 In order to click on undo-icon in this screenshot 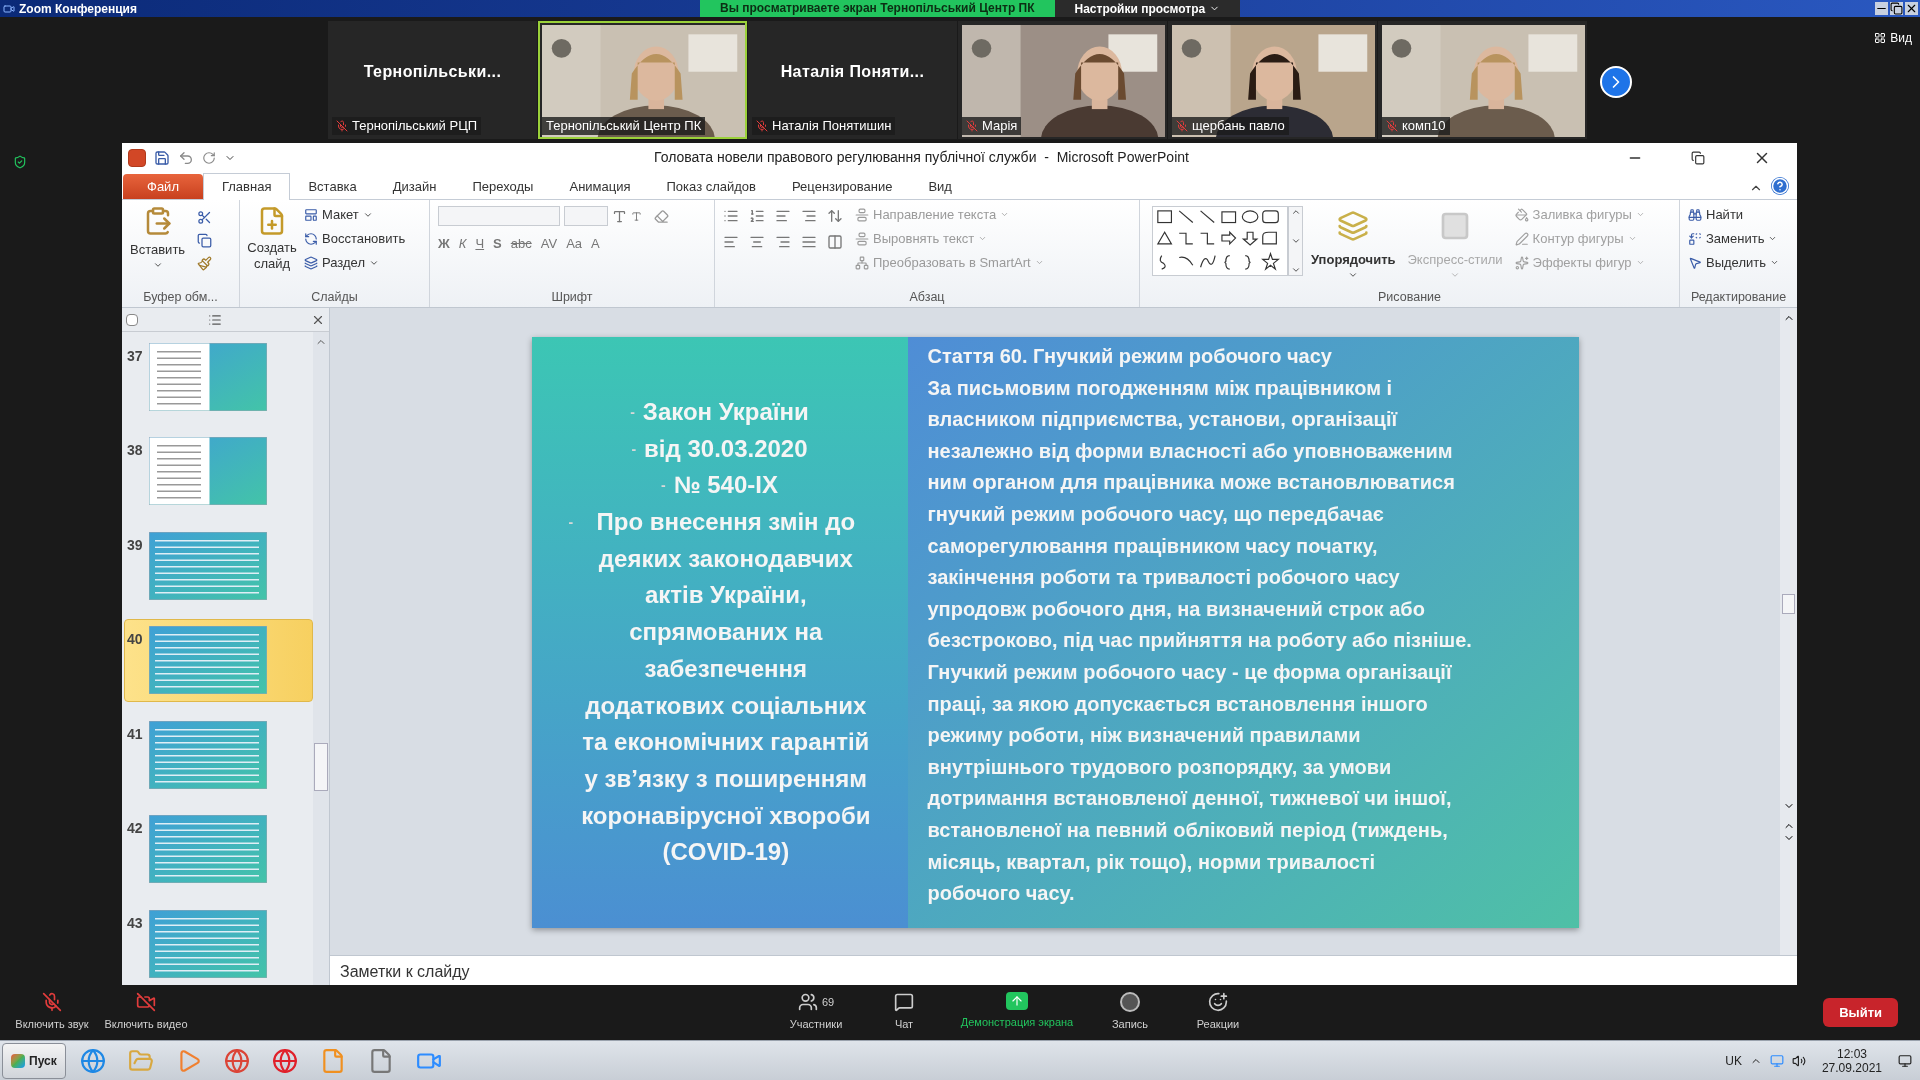, I will do `click(186, 157)`.